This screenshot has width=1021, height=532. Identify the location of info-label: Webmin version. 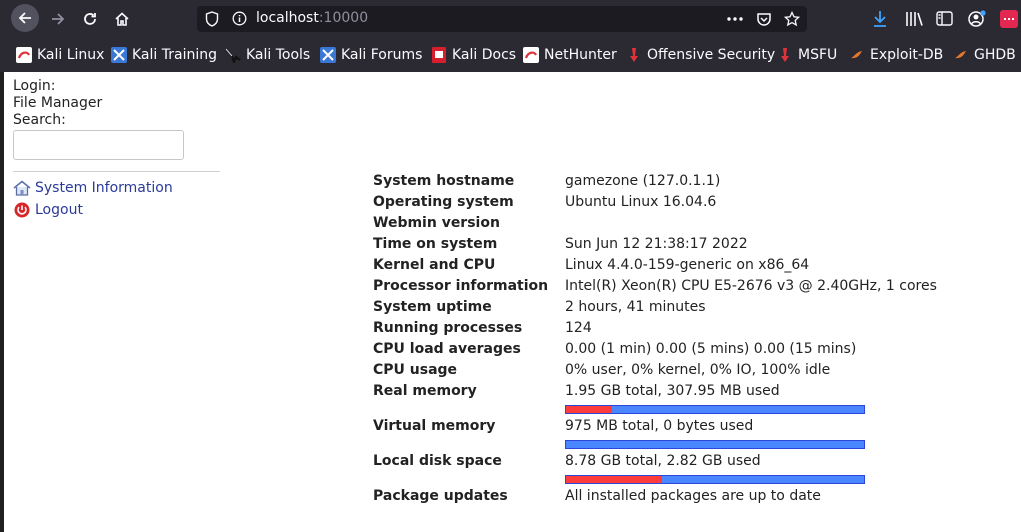
(436, 223).